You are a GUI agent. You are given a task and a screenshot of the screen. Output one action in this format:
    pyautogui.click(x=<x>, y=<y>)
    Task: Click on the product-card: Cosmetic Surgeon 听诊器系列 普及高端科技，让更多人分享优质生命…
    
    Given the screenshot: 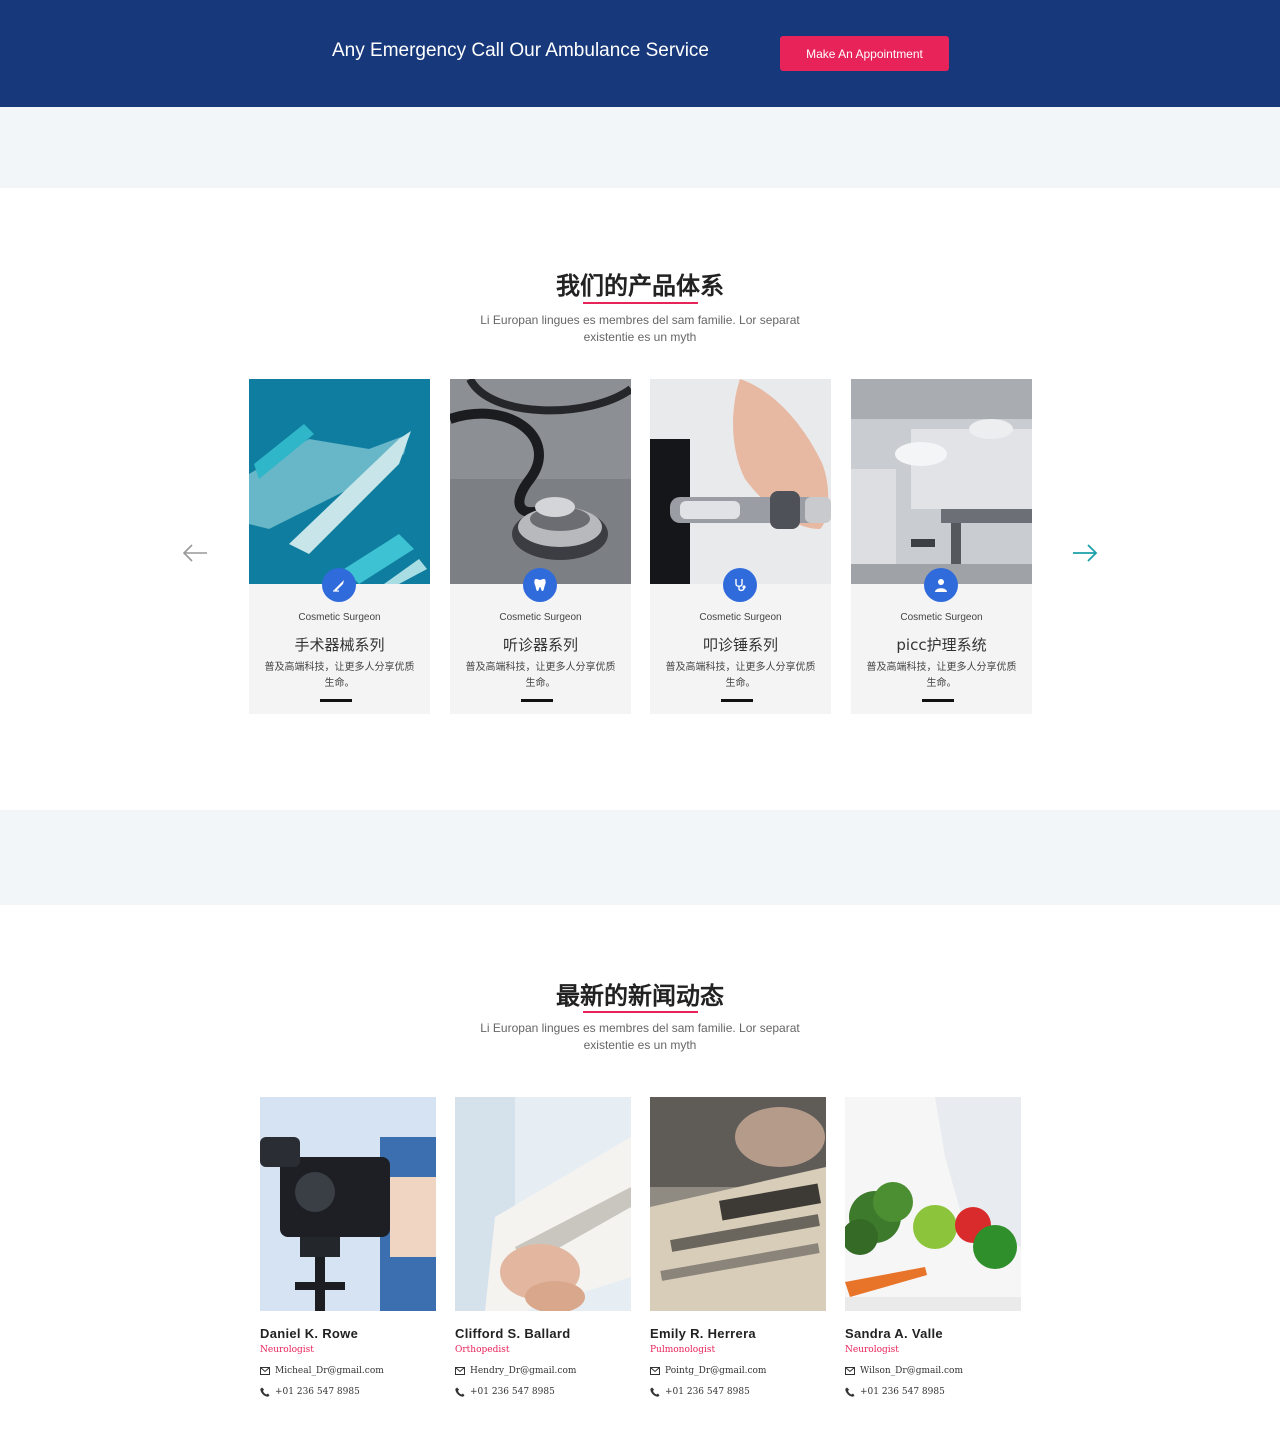 What is the action you would take?
    pyautogui.click(x=540, y=546)
    